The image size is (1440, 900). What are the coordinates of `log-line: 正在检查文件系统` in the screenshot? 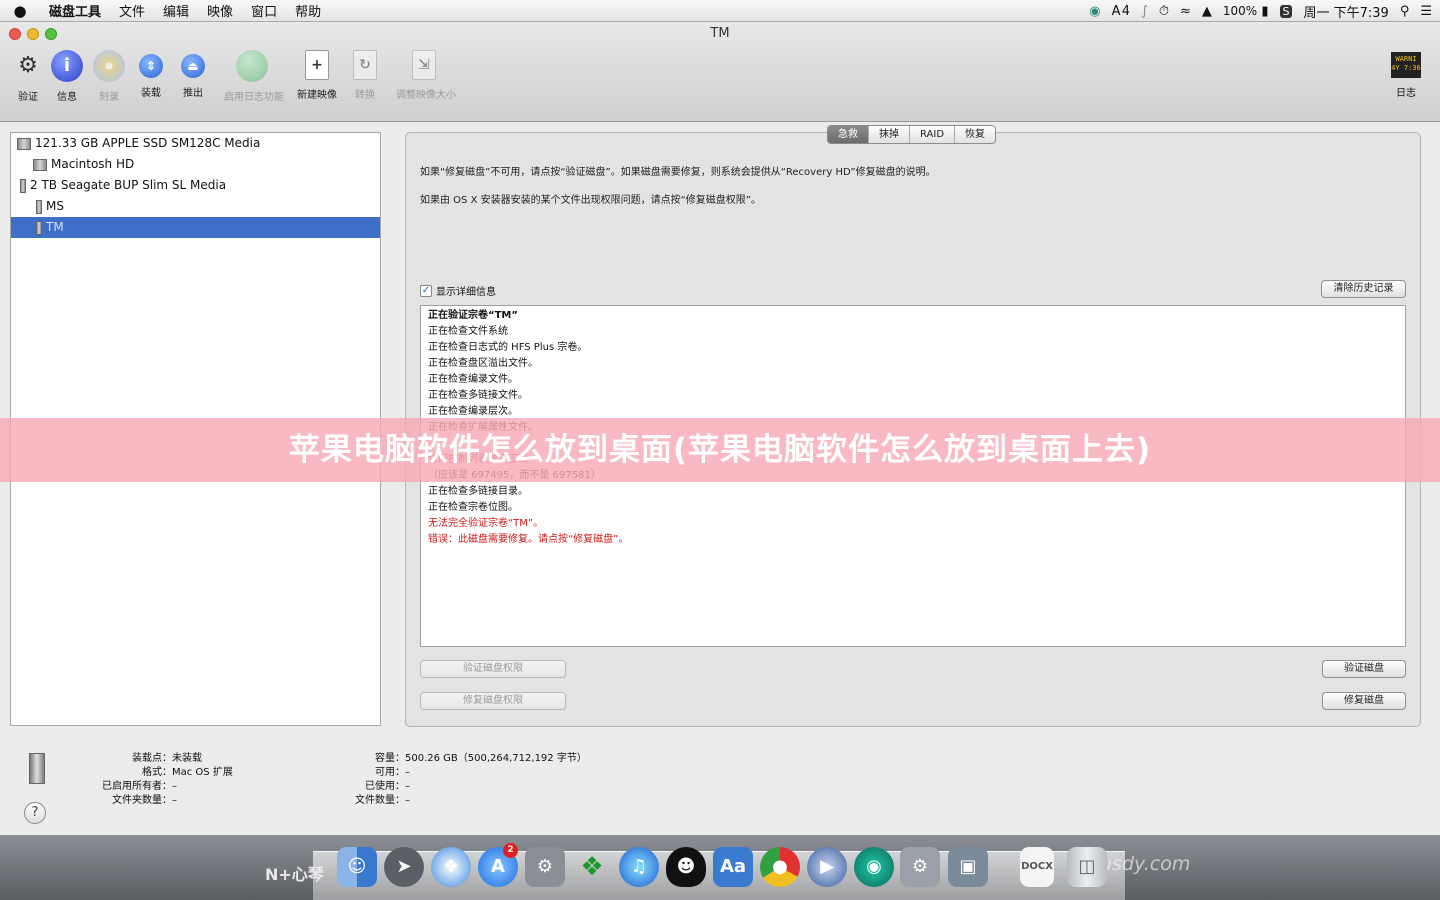 It's located at (468, 331).